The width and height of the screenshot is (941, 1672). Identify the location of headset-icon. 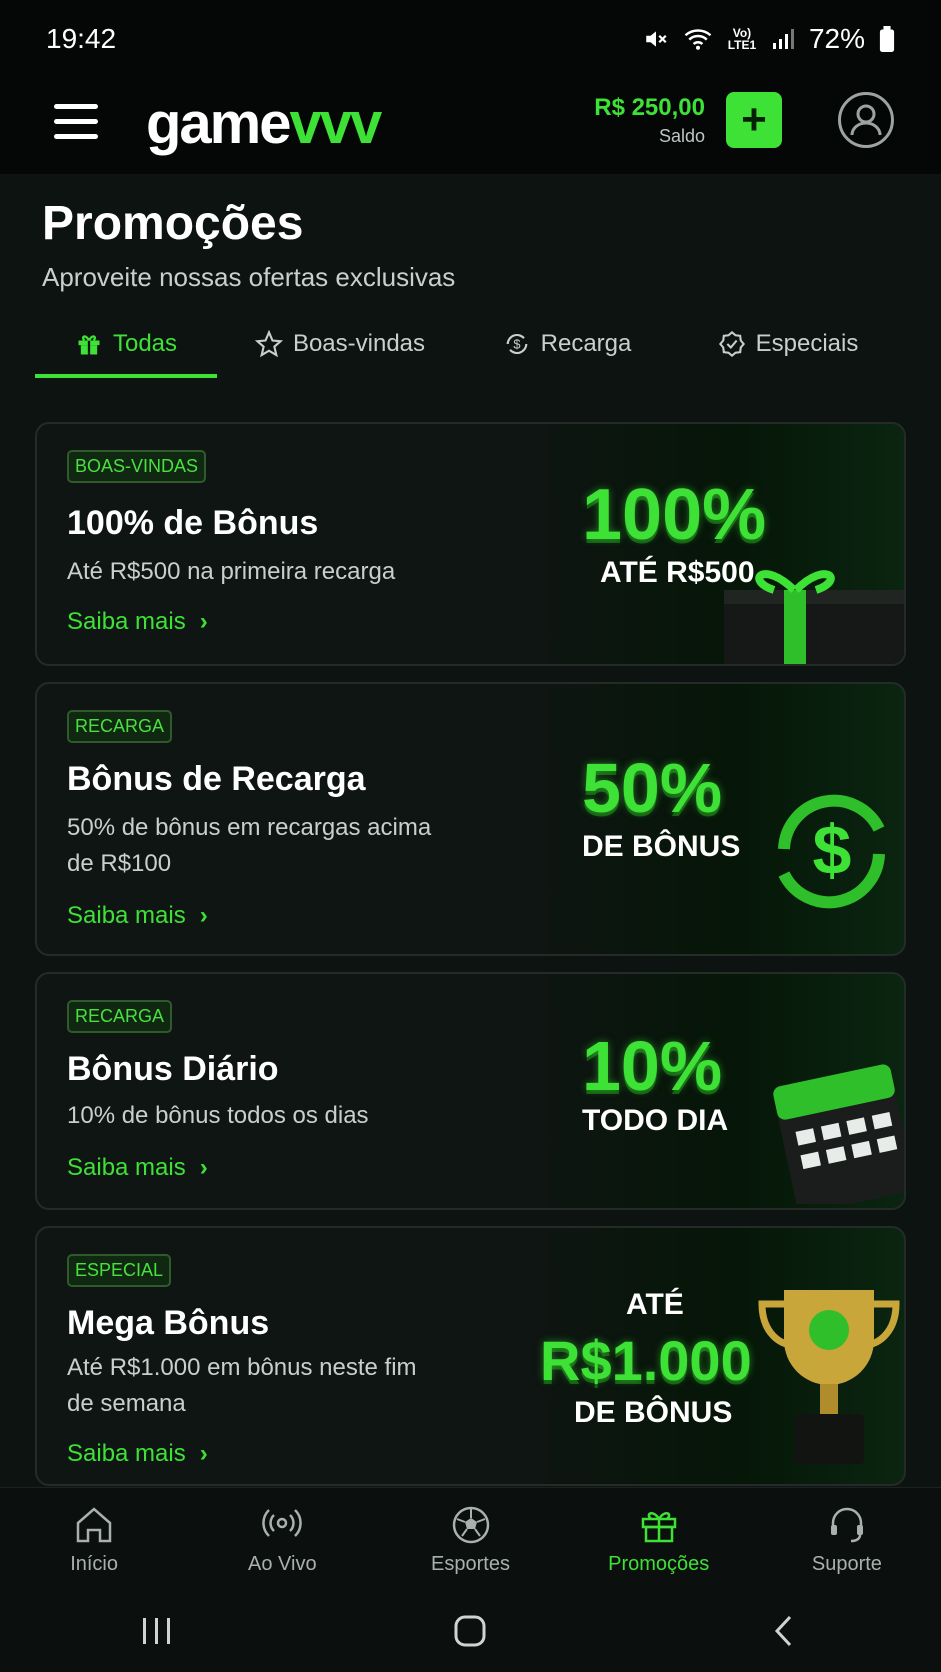
(846, 1524).